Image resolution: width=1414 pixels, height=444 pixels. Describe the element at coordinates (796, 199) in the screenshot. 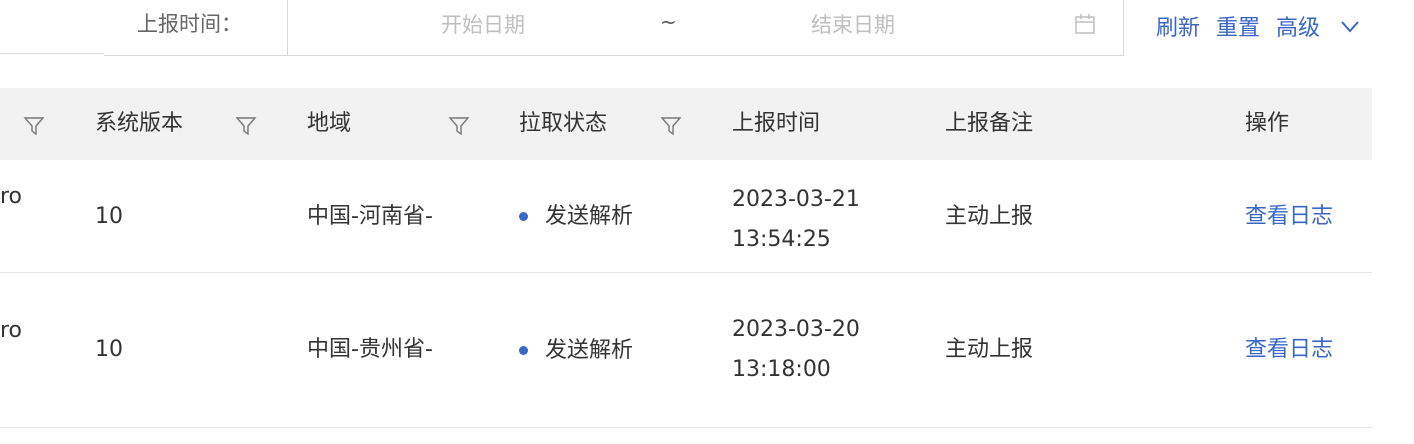

I see `report-date: 2023-03-21` at that location.